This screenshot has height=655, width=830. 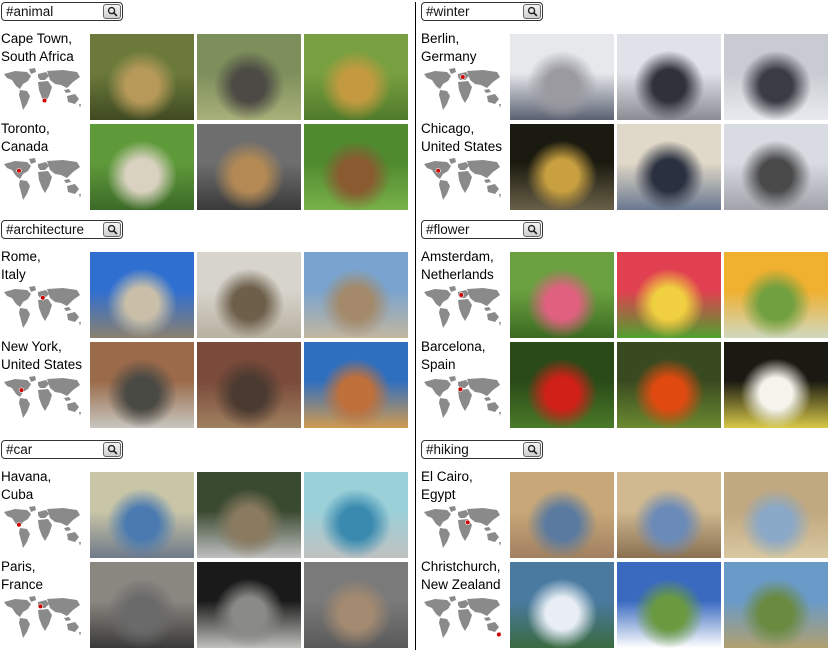 I want to click on country-name: Netherlands, so click(x=457, y=274).